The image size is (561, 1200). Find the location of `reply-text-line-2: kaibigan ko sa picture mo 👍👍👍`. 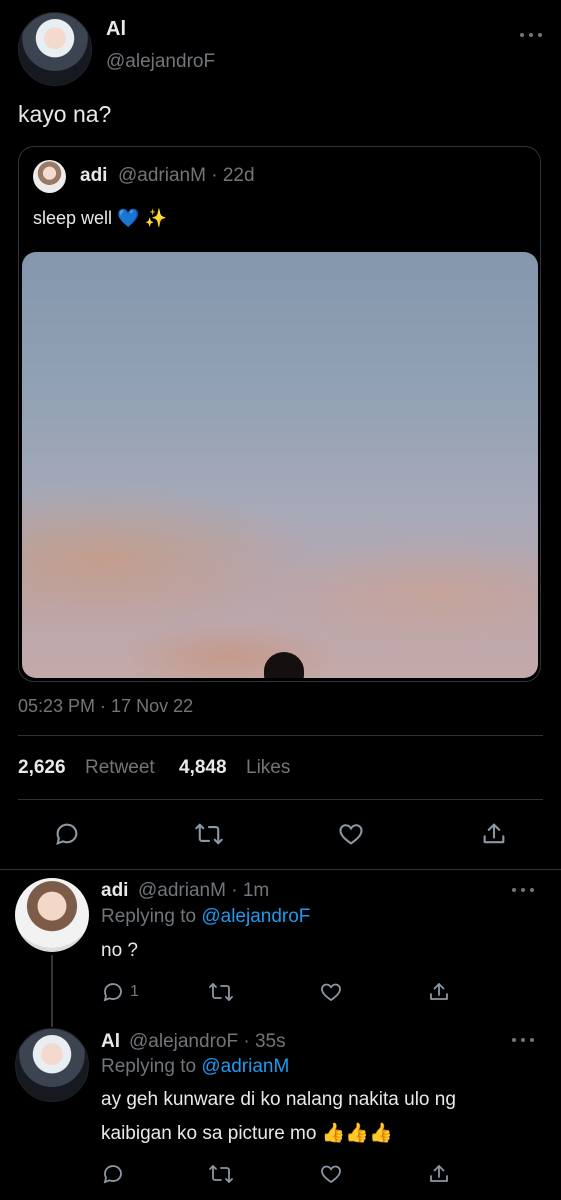

reply-text-line-2: kaibigan ko sa picture mo 👍👍👍 is located at coordinates (247, 1133).